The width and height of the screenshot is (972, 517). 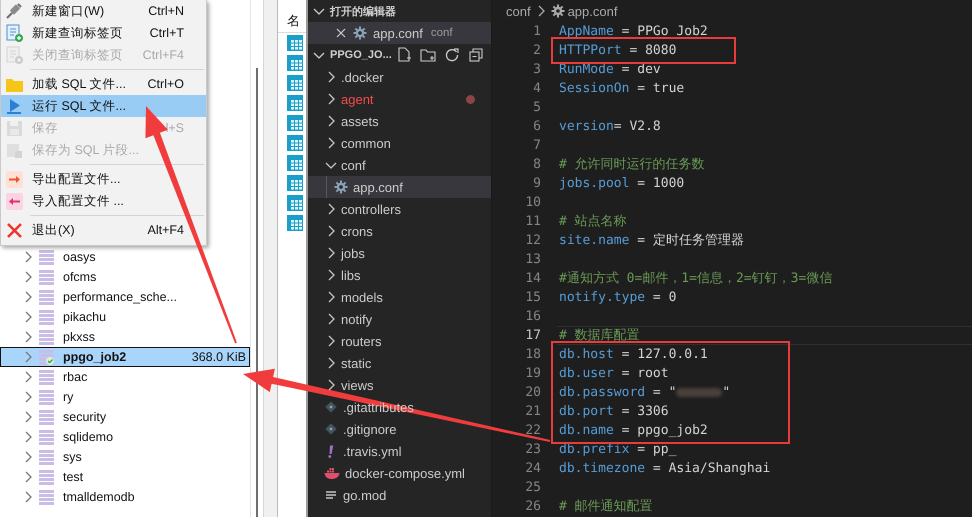 What do you see at coordinates (536, 127) in the screenshot?
I see `line-number: 6` at bounding box center [536, 127].